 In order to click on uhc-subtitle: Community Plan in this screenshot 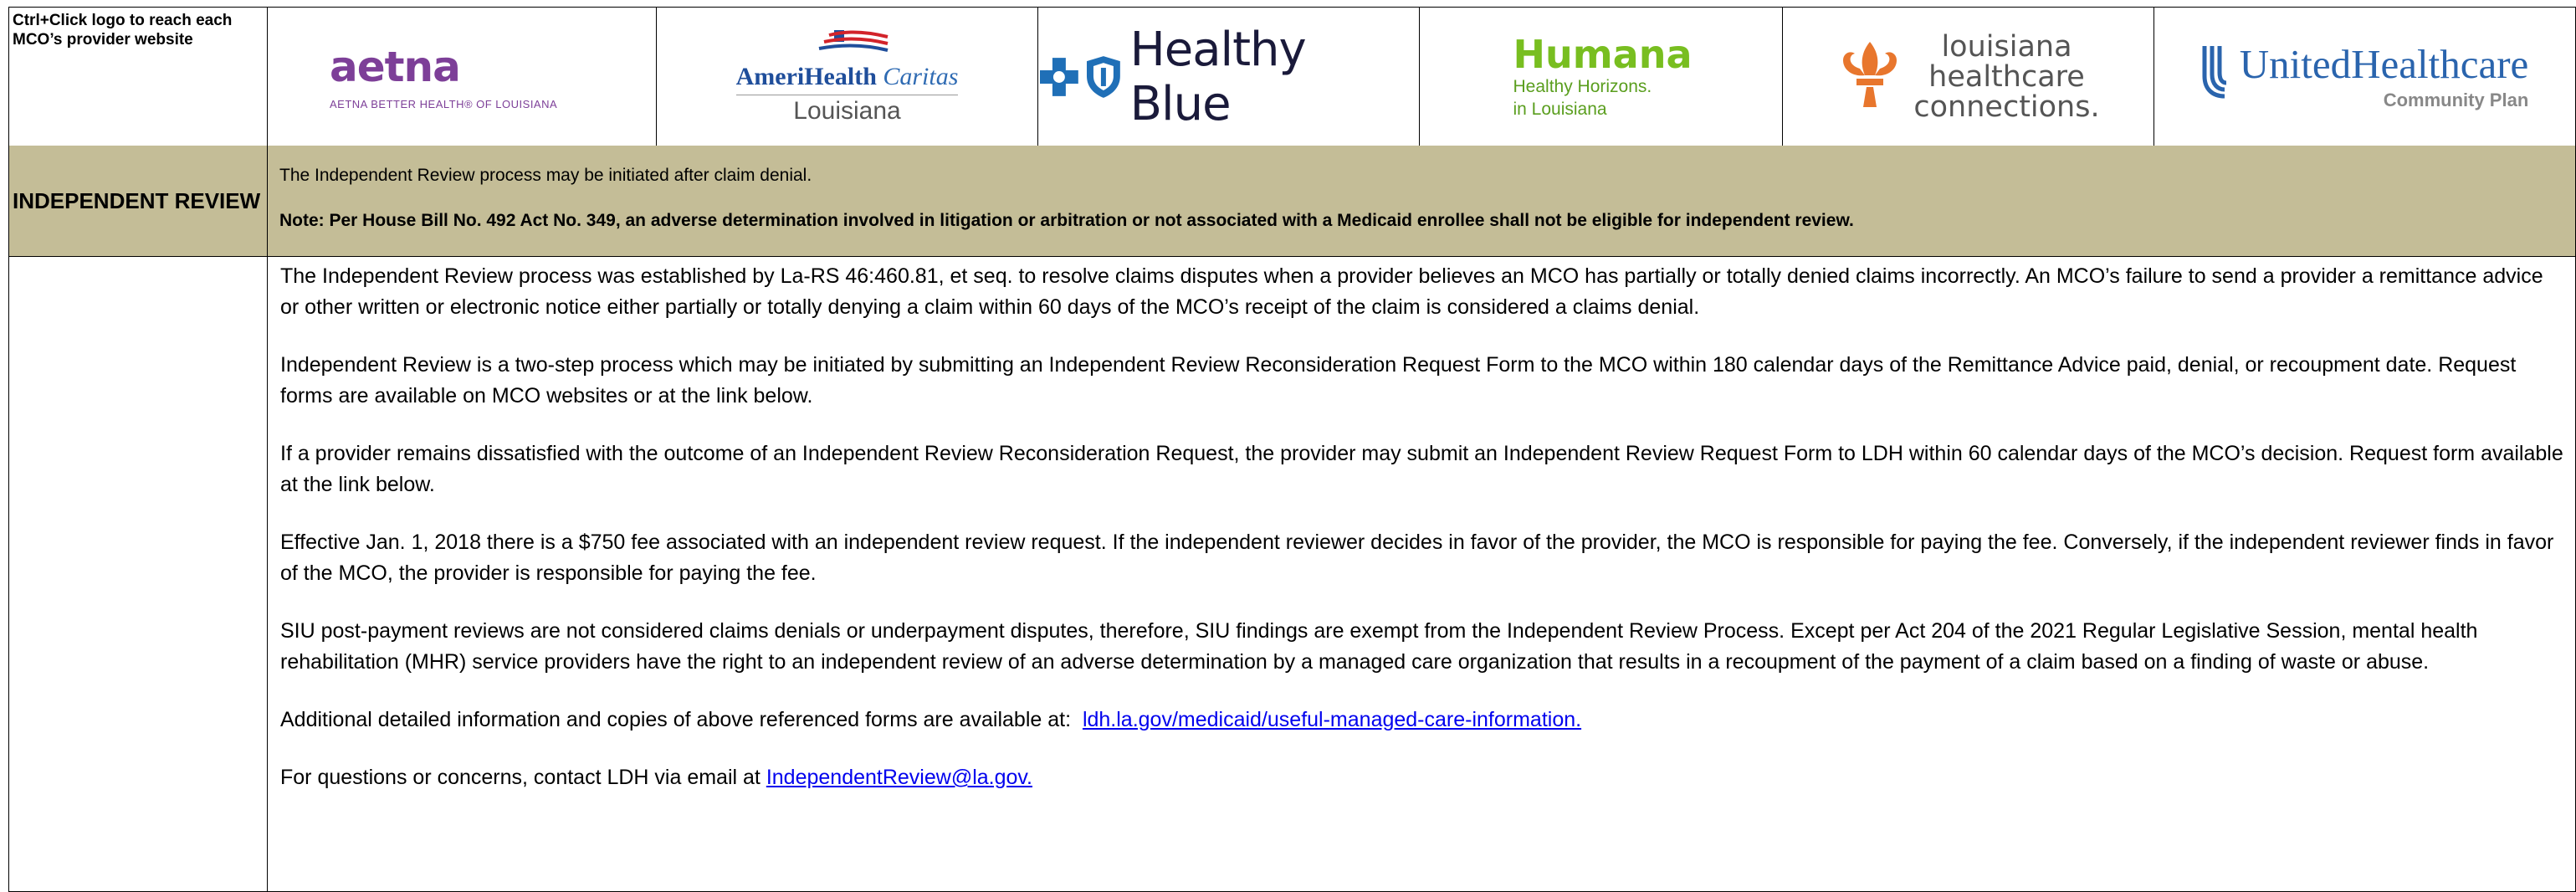, I will do `click(2456, 99)`.